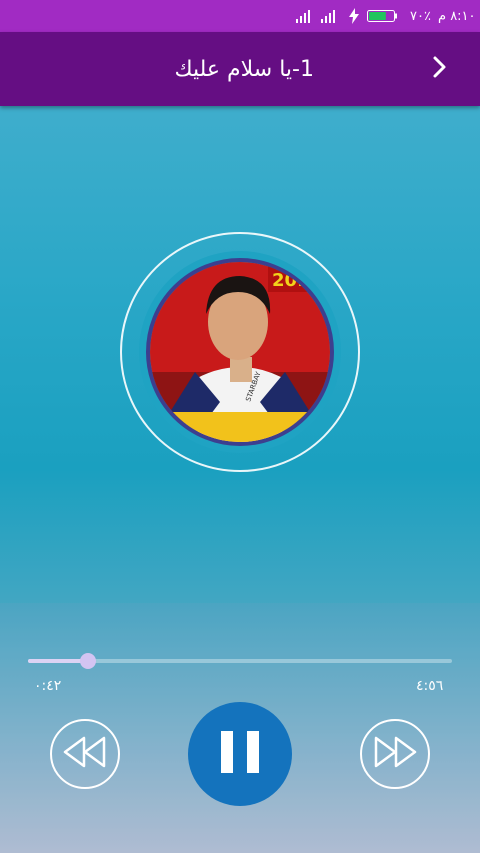  Describe the element at coordinates (430, 686) in the screenshot. I see `duration-time: ٤:٥٦` at that location.